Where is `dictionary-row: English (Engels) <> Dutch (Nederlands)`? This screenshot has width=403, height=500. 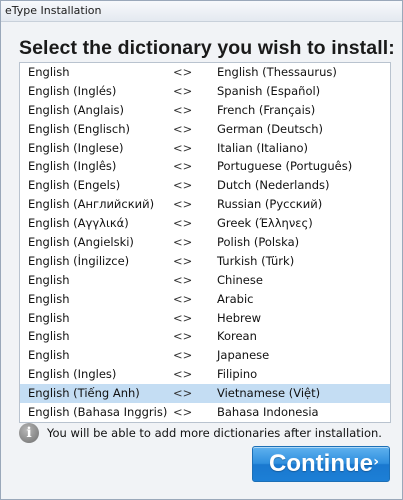
dictionary-row: English (Engels) <> Dutch (Nederlands) is located at coordinates (205, 185).